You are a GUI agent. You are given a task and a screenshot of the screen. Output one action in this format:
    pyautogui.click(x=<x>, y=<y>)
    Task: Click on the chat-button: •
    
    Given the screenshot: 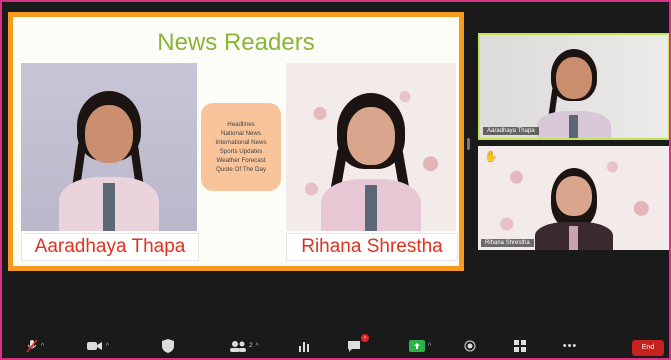 What is the action you would take?
    pyautogui.click(x=356, y=344)
    